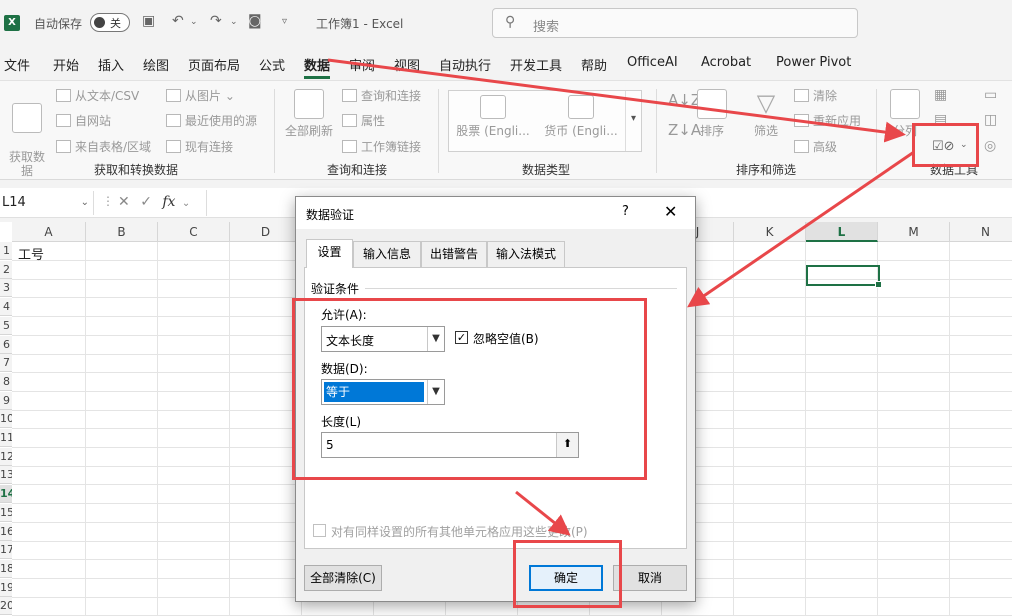 The image size is (1012, 616). Describe the element at coordinates (454, 254) in the screenshot. I see `tab-error-alert: 出错警告` at that location.